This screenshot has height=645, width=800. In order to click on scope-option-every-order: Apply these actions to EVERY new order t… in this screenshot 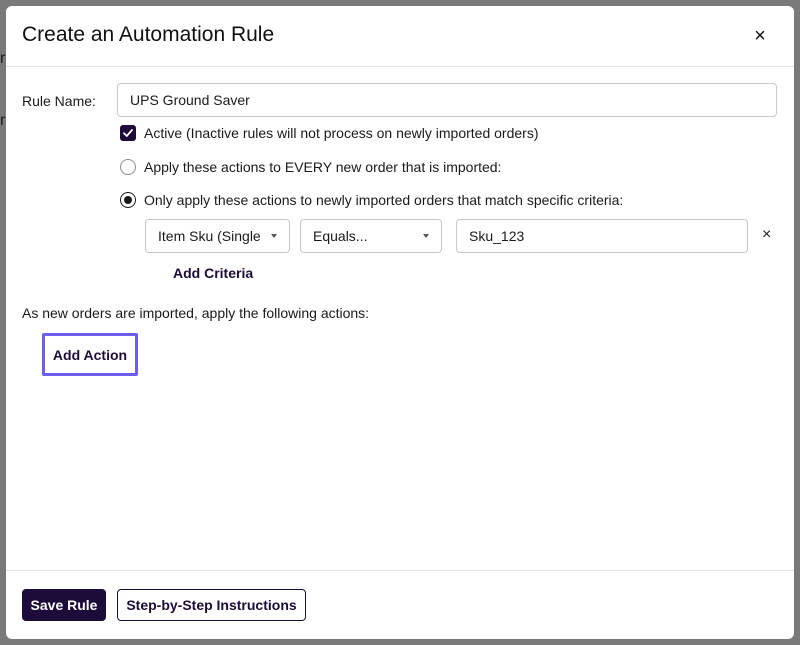, I will do `click(310, 167)`.